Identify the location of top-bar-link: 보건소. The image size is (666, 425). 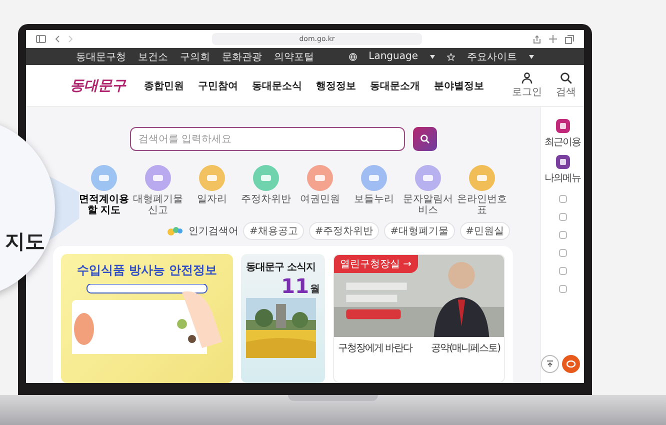
(153, 57).